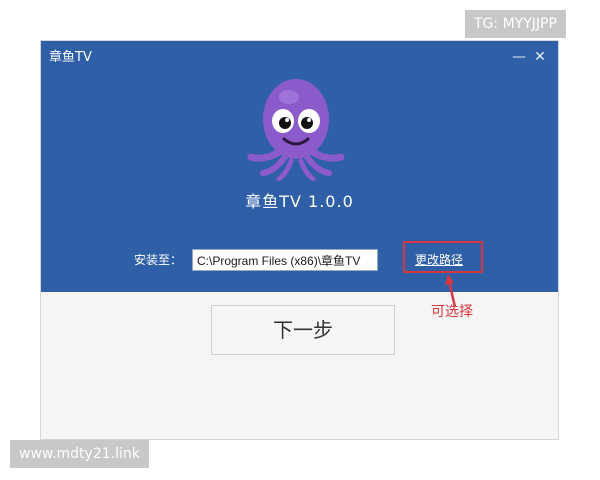 This screenshot has height=480, width=600. I want to click on annotation-highlight-box, so click(443, 257).